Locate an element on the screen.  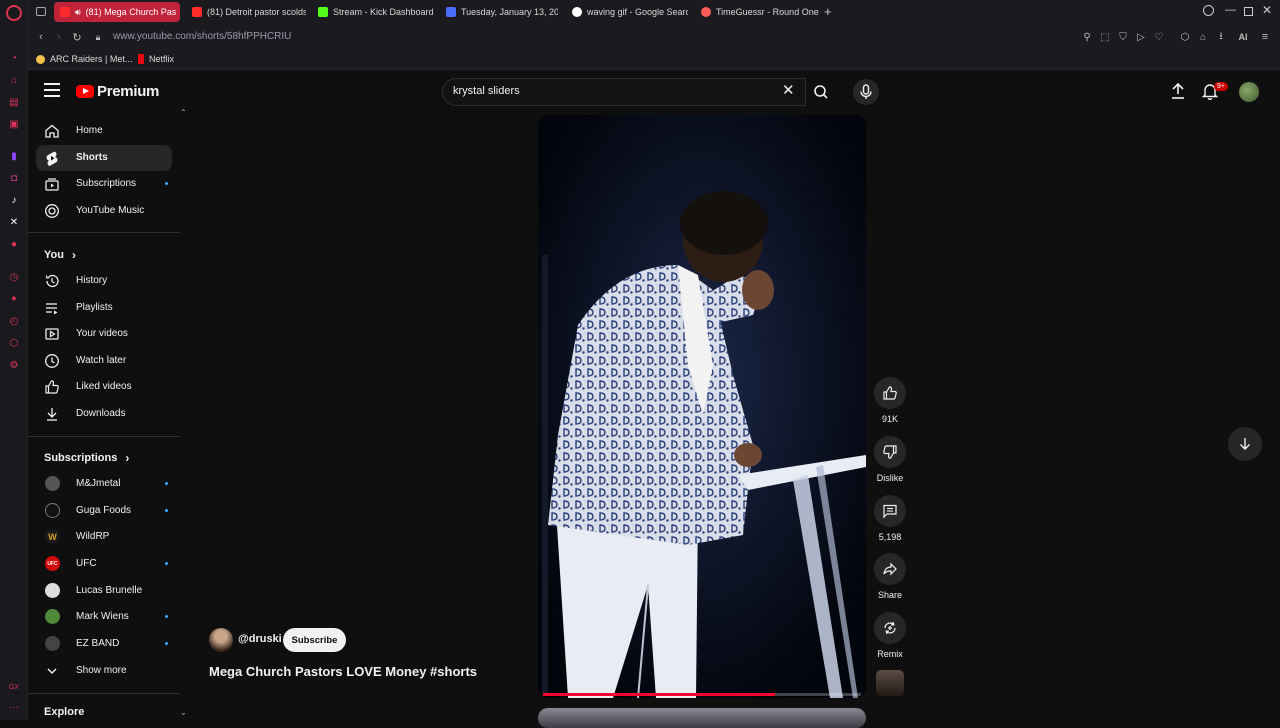
opera-logo-icon is located at coordinates (14, 13).